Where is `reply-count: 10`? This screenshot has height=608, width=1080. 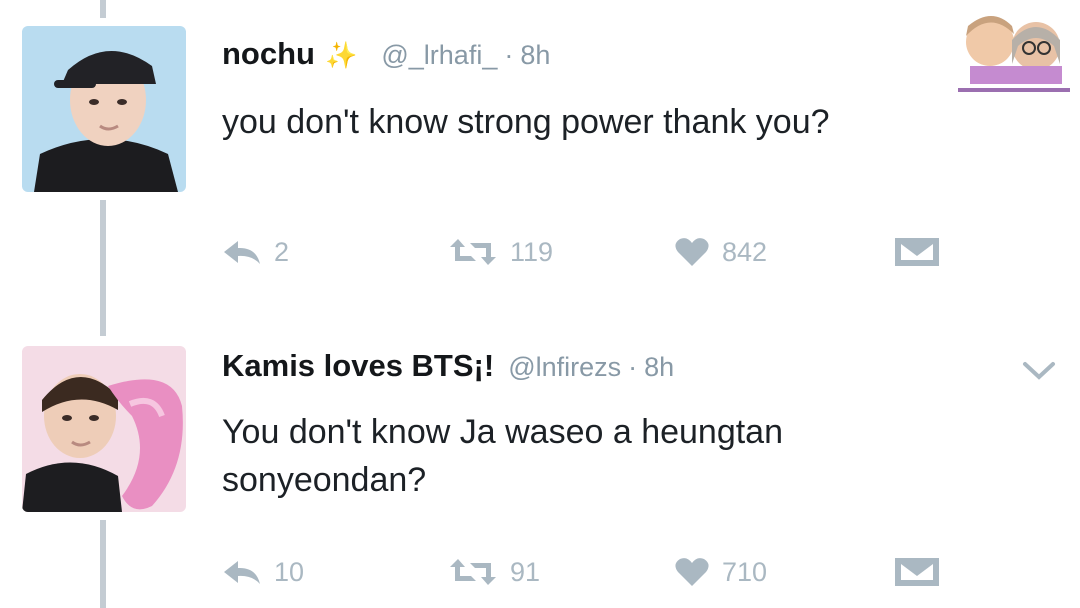
reply-count: 10 is located at coordinates (289, 571).